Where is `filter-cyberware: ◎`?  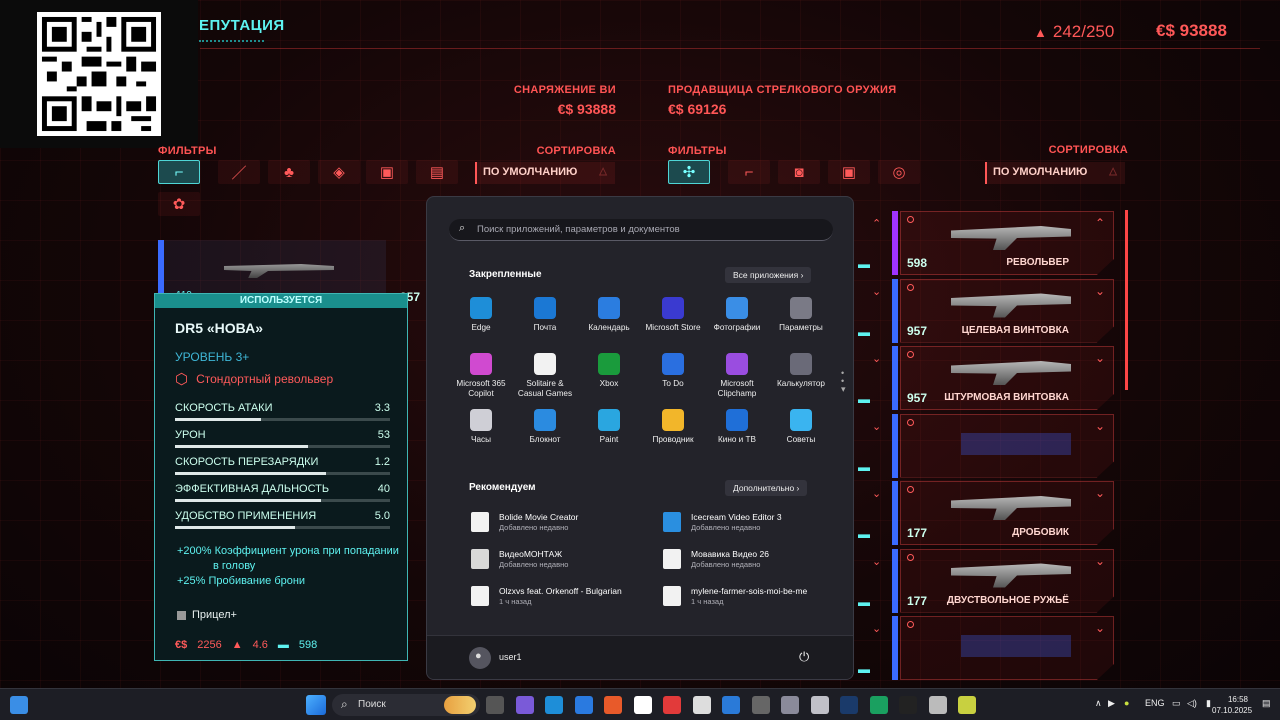 filter-cyberware: ◎ is located at coordinates (899, 172).